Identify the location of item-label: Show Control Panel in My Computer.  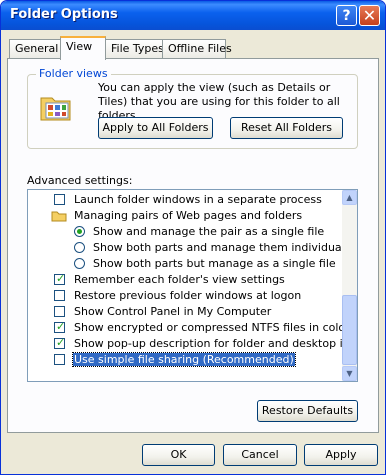
(173, 311).